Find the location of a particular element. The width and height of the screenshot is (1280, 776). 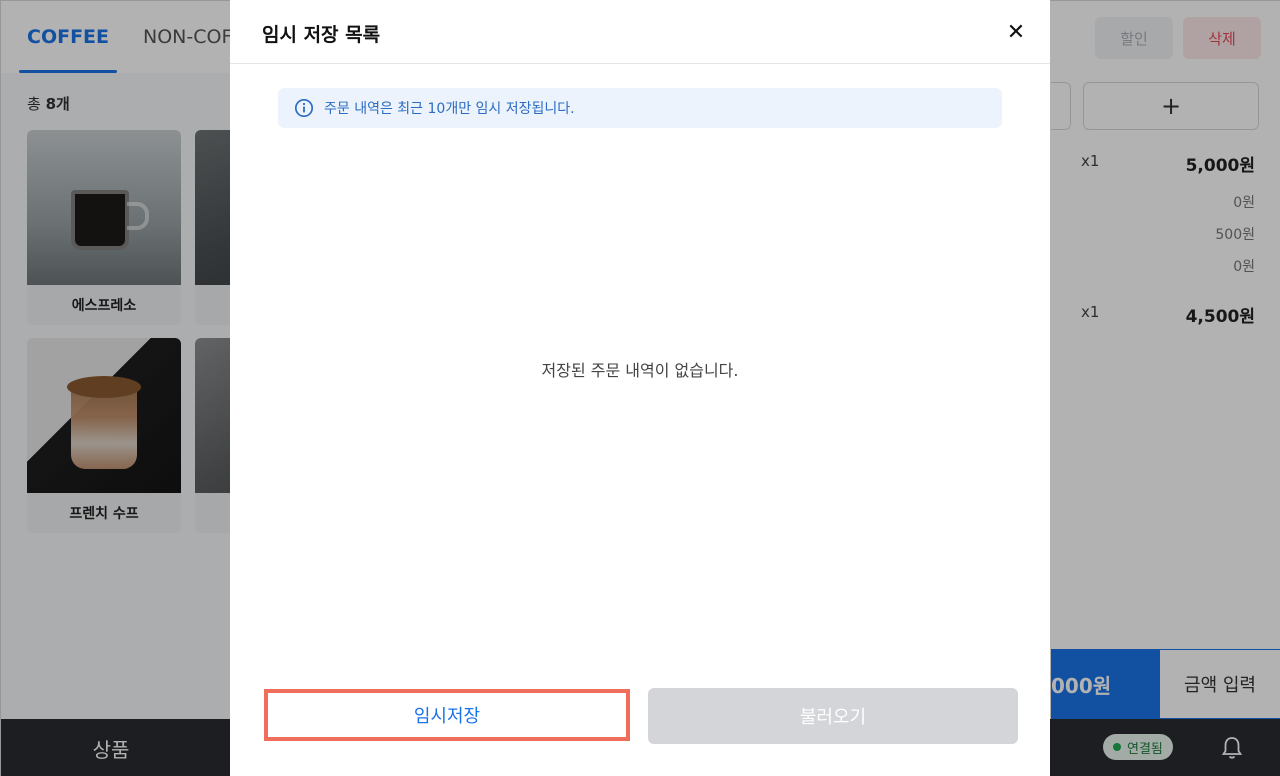

temp-save-button: 임시저장 is located at coordinates (447, 715).